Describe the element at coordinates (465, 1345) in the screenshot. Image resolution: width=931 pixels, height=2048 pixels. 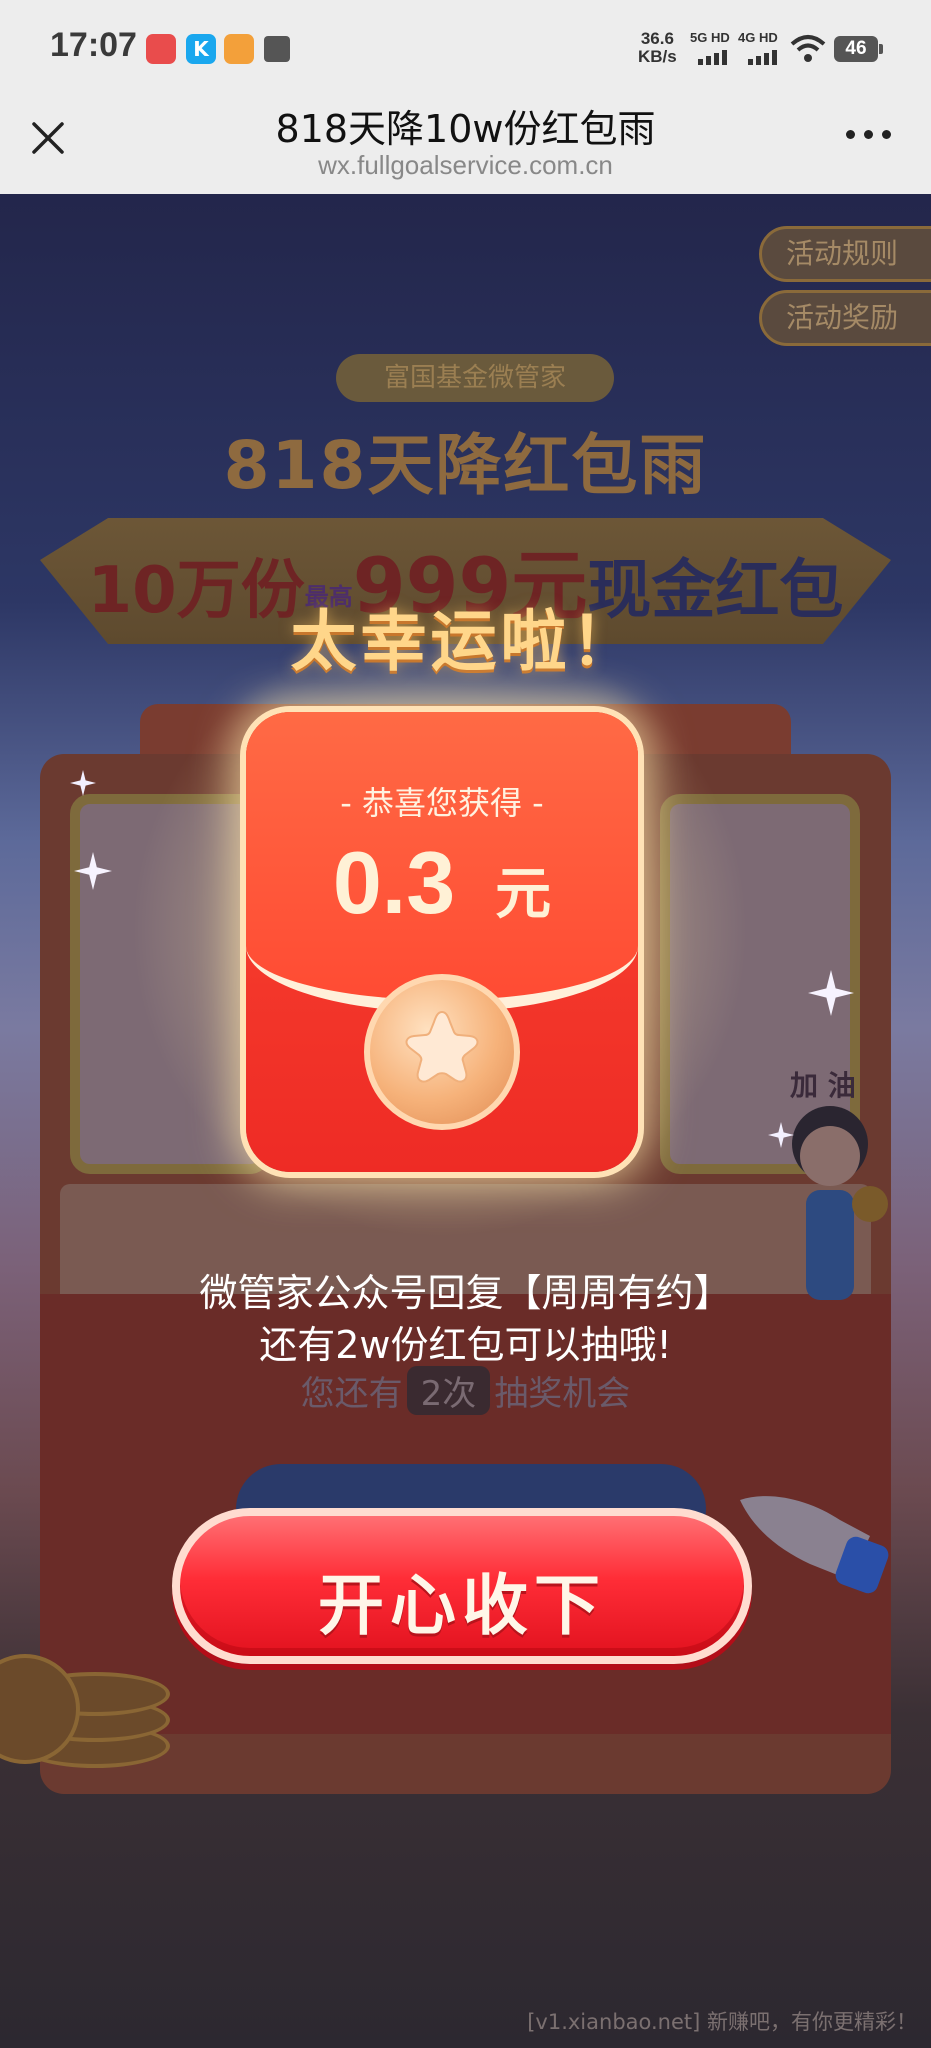
I see `remaining-envelopes-hint: 还有2w份红包可以抽哦!` at that location.